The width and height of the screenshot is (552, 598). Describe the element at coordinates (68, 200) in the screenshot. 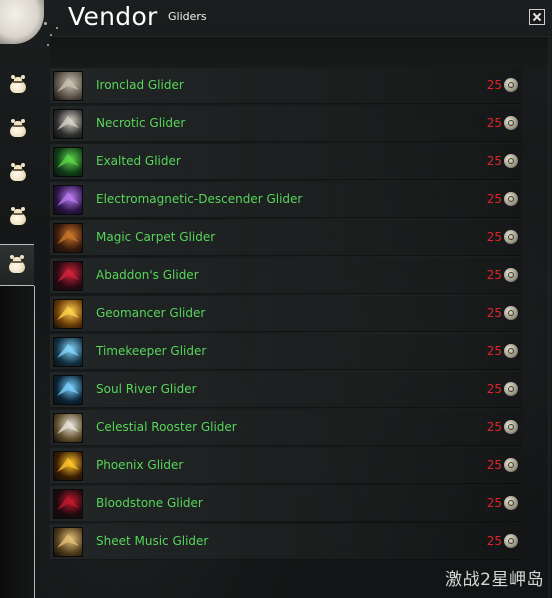

I see `electromagnetic-descender-glider-icon` at that location.